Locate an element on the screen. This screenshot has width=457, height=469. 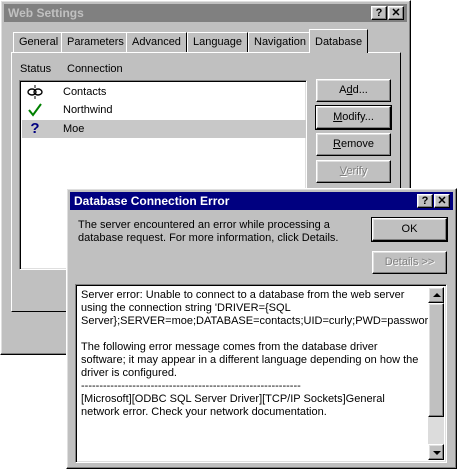
tab-general: General is located at coordinates (39, 42).